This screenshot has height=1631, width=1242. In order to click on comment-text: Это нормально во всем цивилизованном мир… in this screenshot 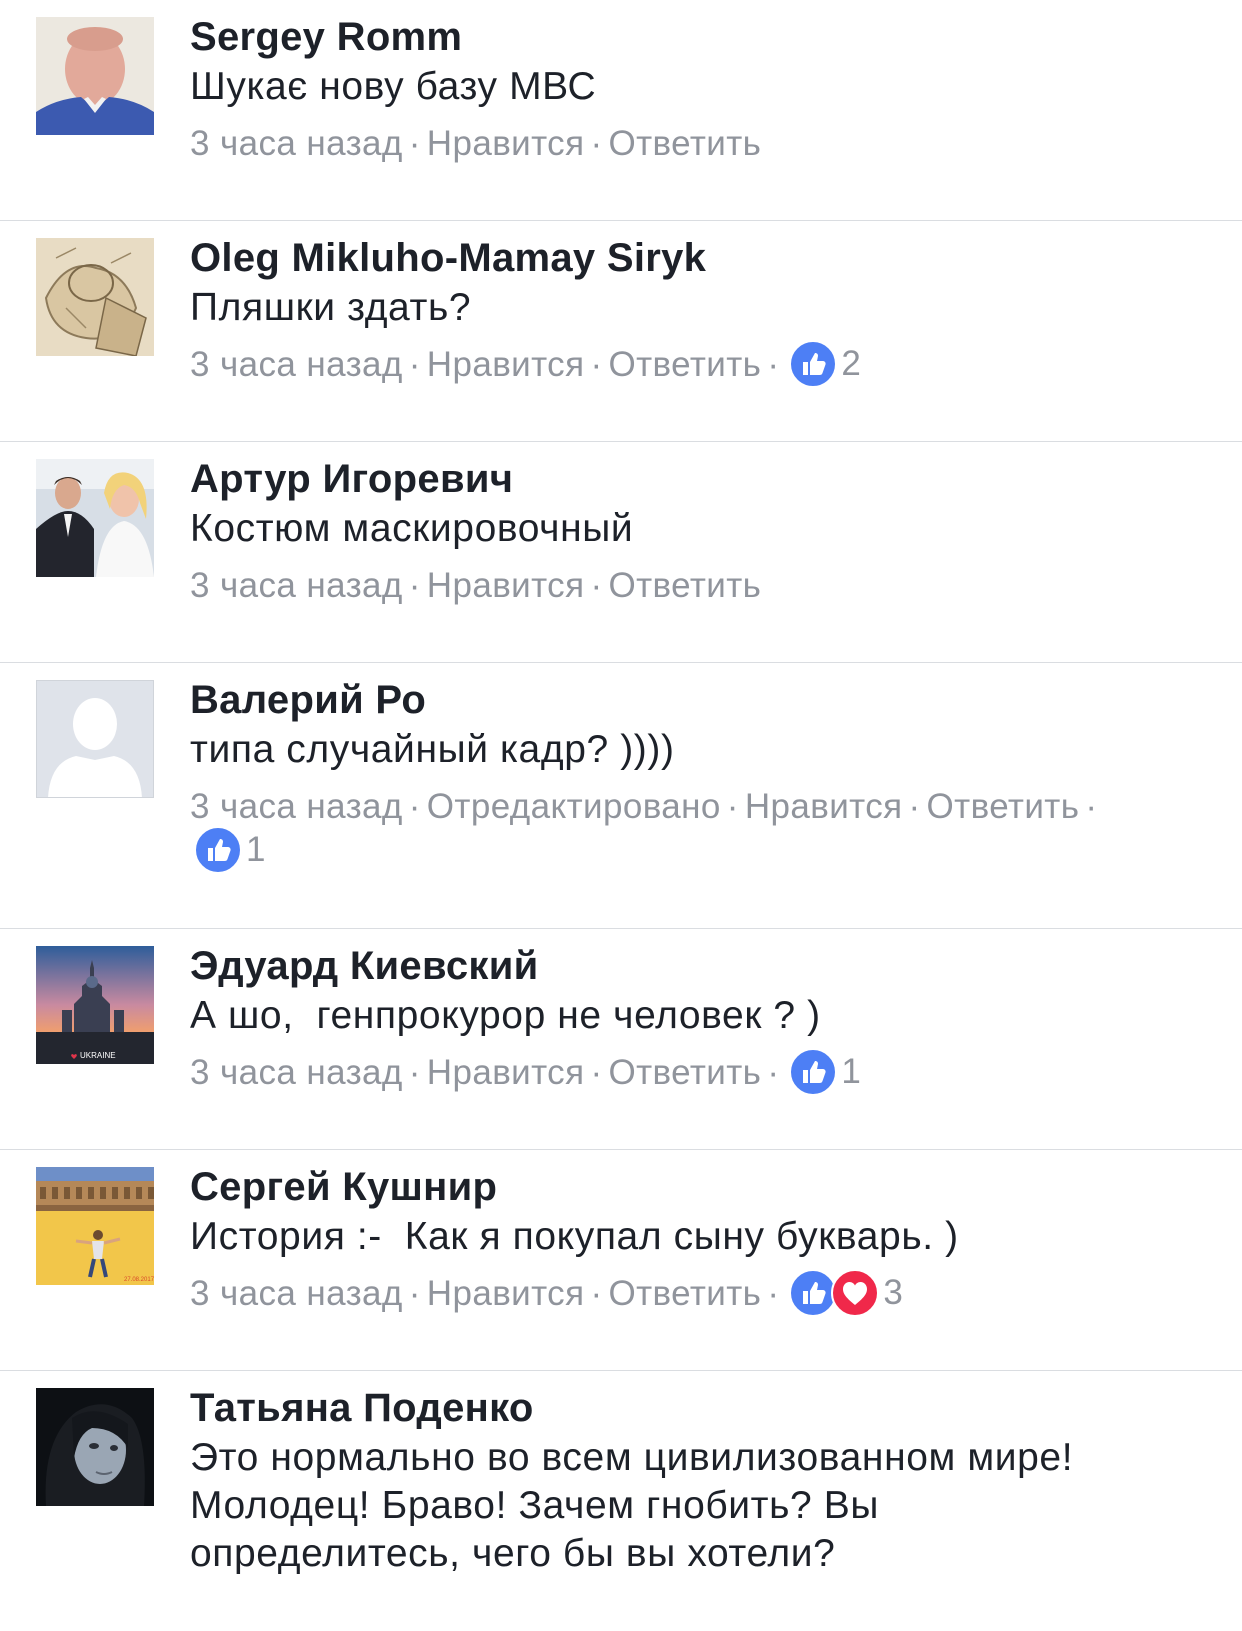, I will do `click(632, 1505)`.